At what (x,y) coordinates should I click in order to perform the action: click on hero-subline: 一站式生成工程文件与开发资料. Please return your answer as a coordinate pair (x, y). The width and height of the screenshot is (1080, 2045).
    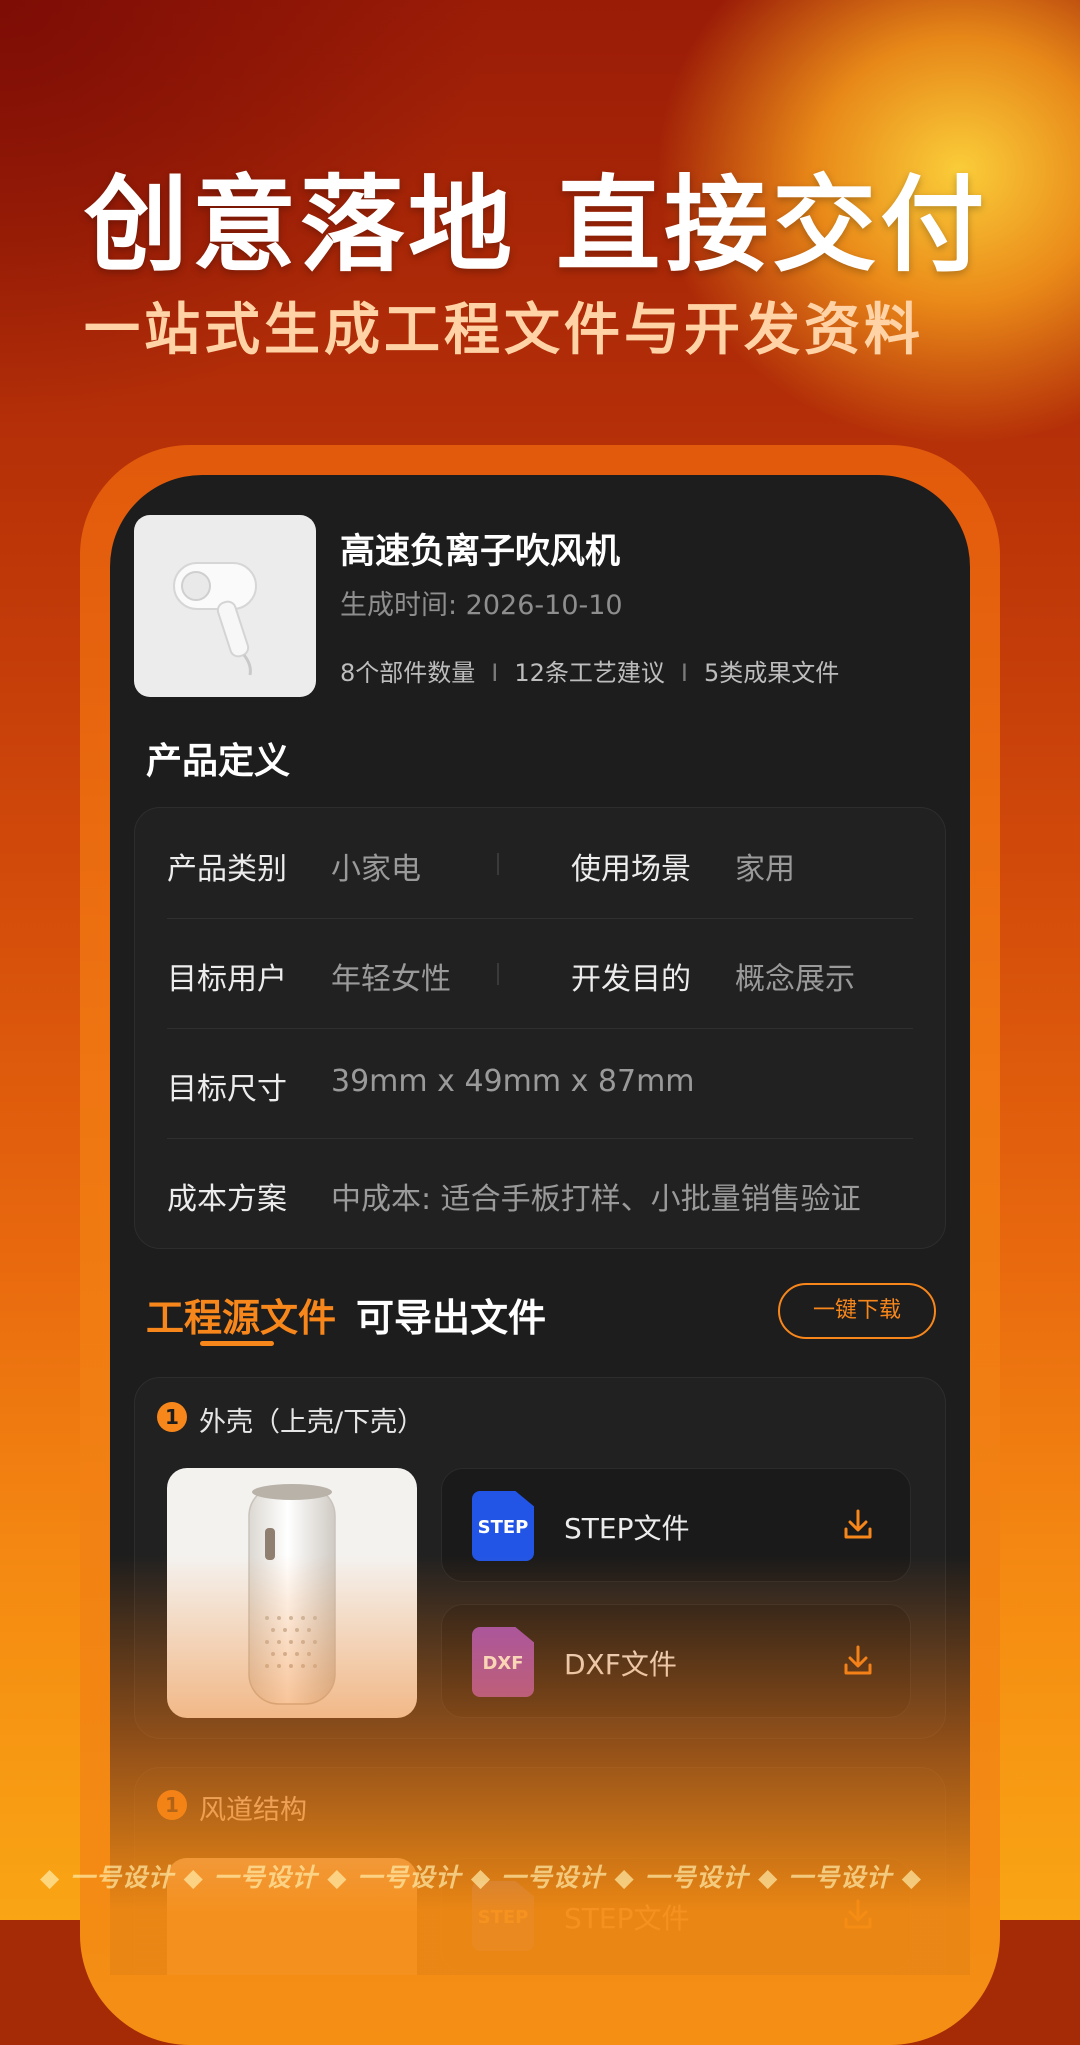
    Looking at the image, I should click on (504, 330).